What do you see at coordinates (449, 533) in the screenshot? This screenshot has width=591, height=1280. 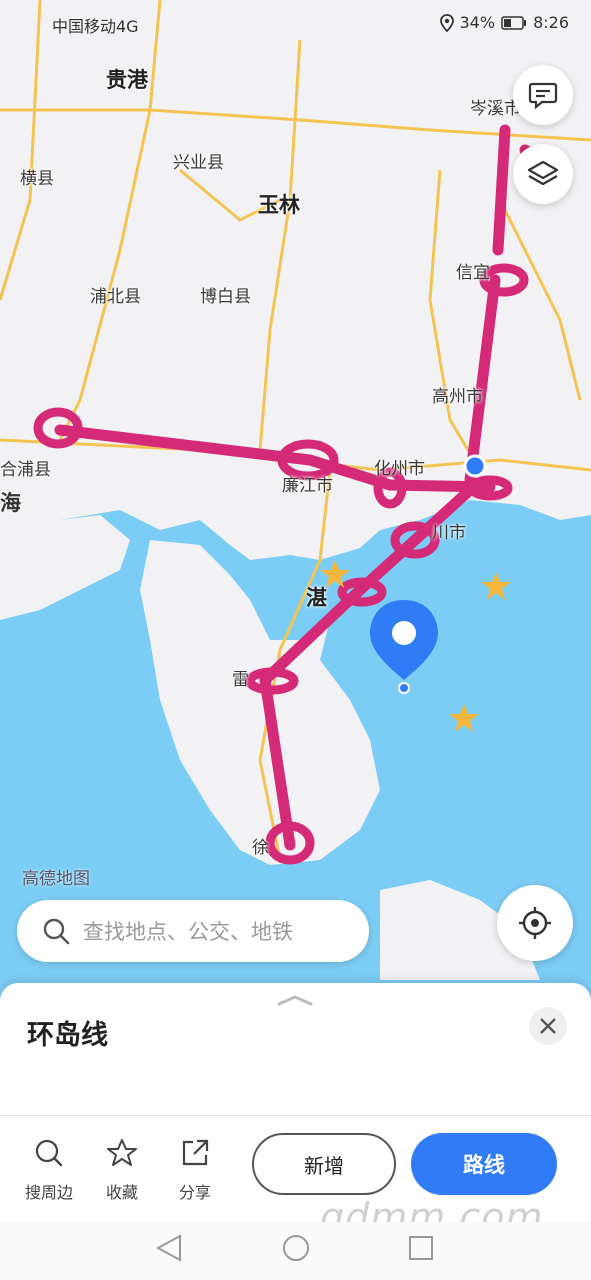 I see `map-label-wuchuan: 川市` at bounding box center [449, 533].